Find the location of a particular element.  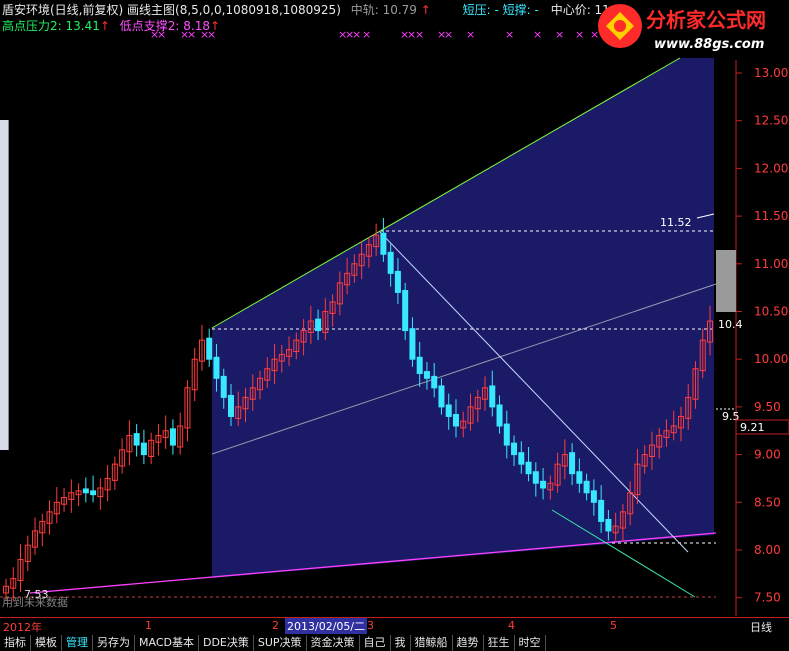

y-tick-label: 13.00 is located at coordinates (771, 73).